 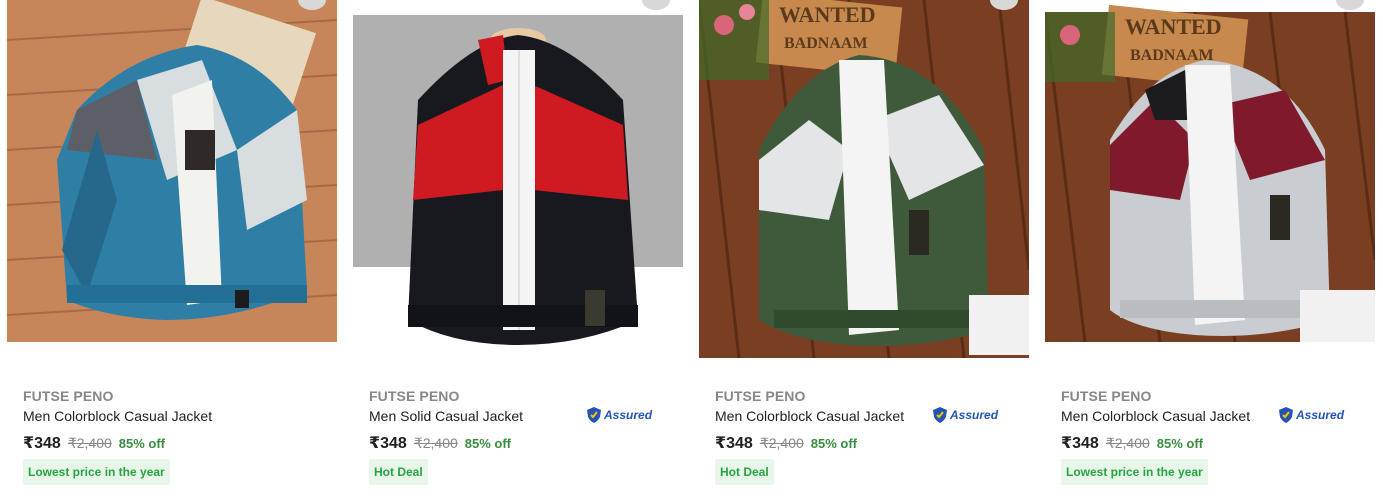 What do you see at coordinates (826, 43) in the screenshot?
I see `poster-text-badnaam: BADNAAM` at bounding box center [826, 43].